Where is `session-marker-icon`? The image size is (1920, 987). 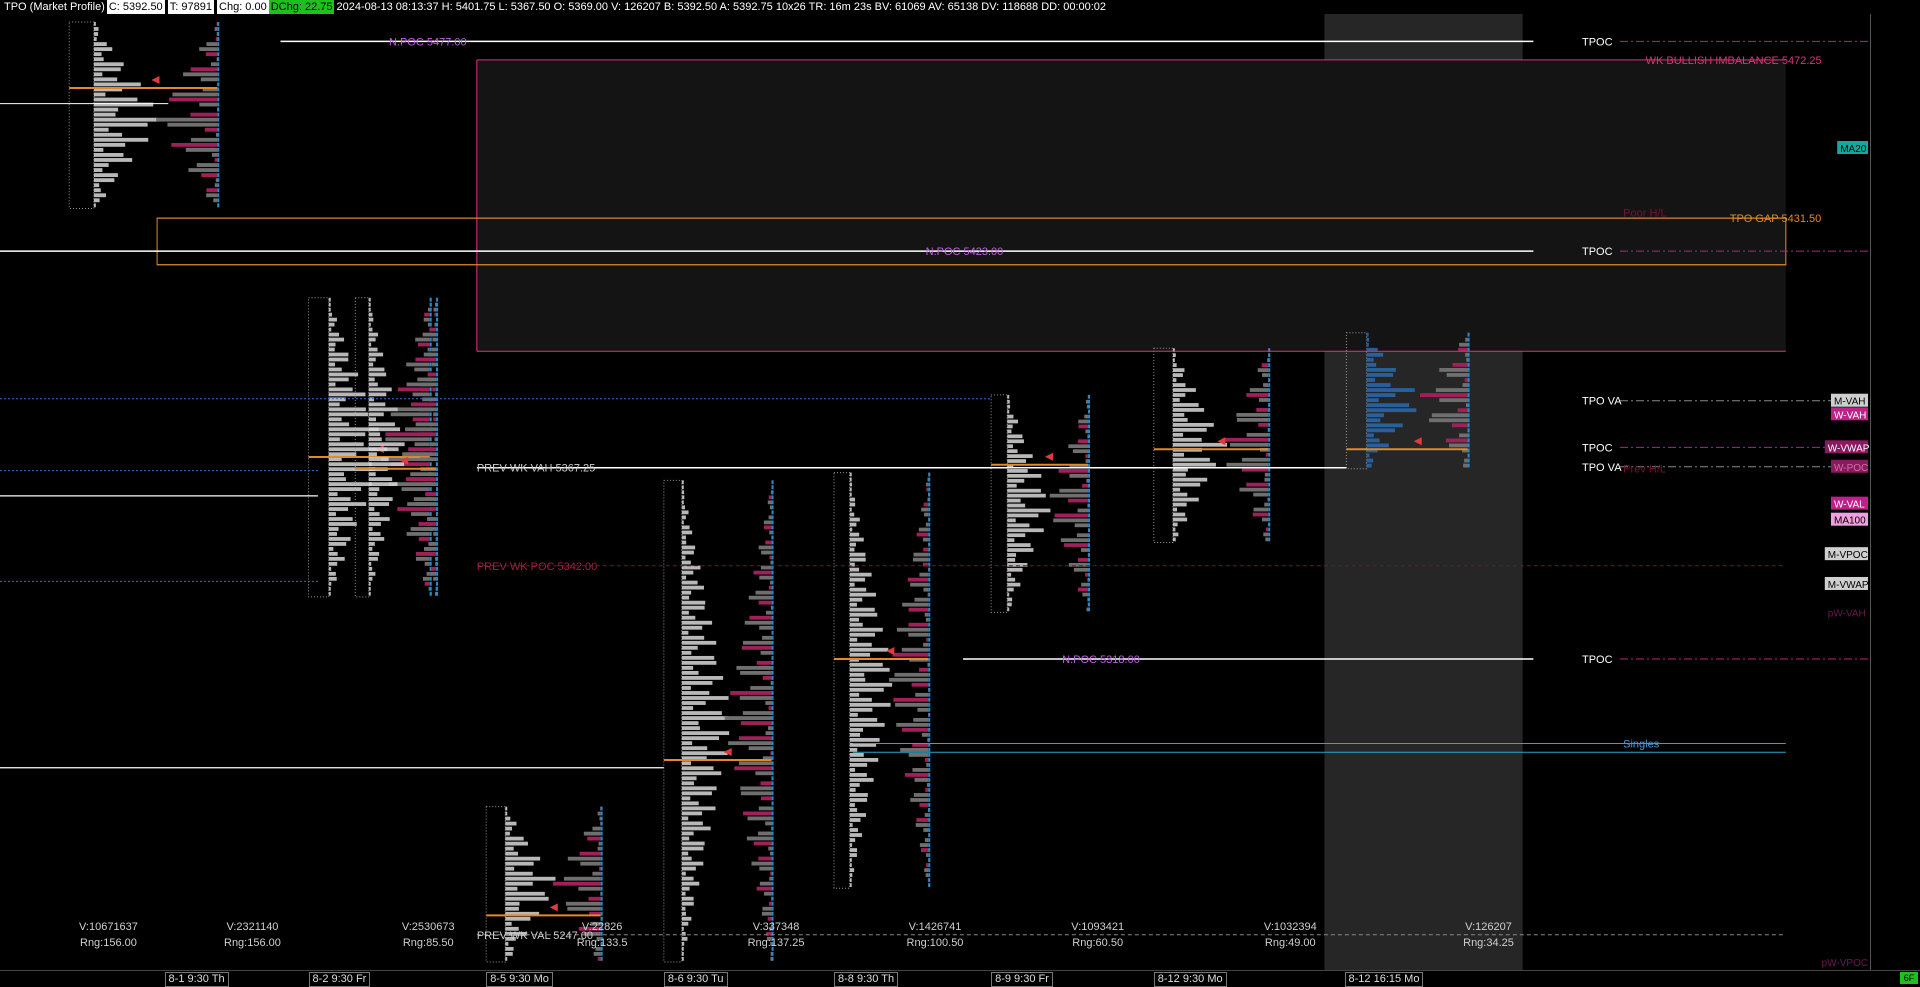 session-marker-icon is located at coordinates (155, 80).